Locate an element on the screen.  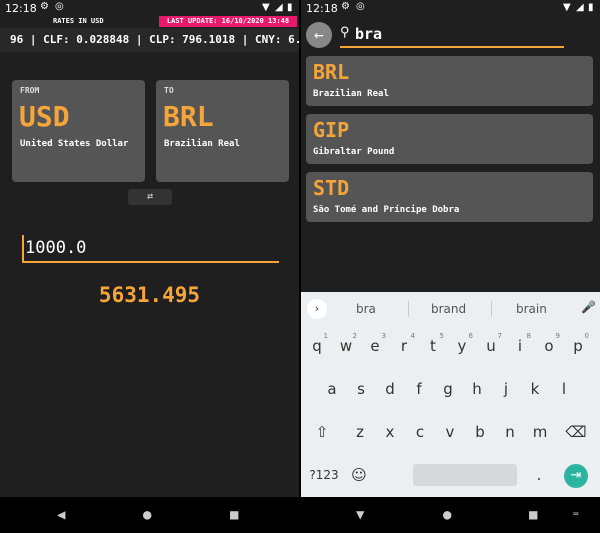
result-name: Brazilian Real is located at coordinates (351, 94).